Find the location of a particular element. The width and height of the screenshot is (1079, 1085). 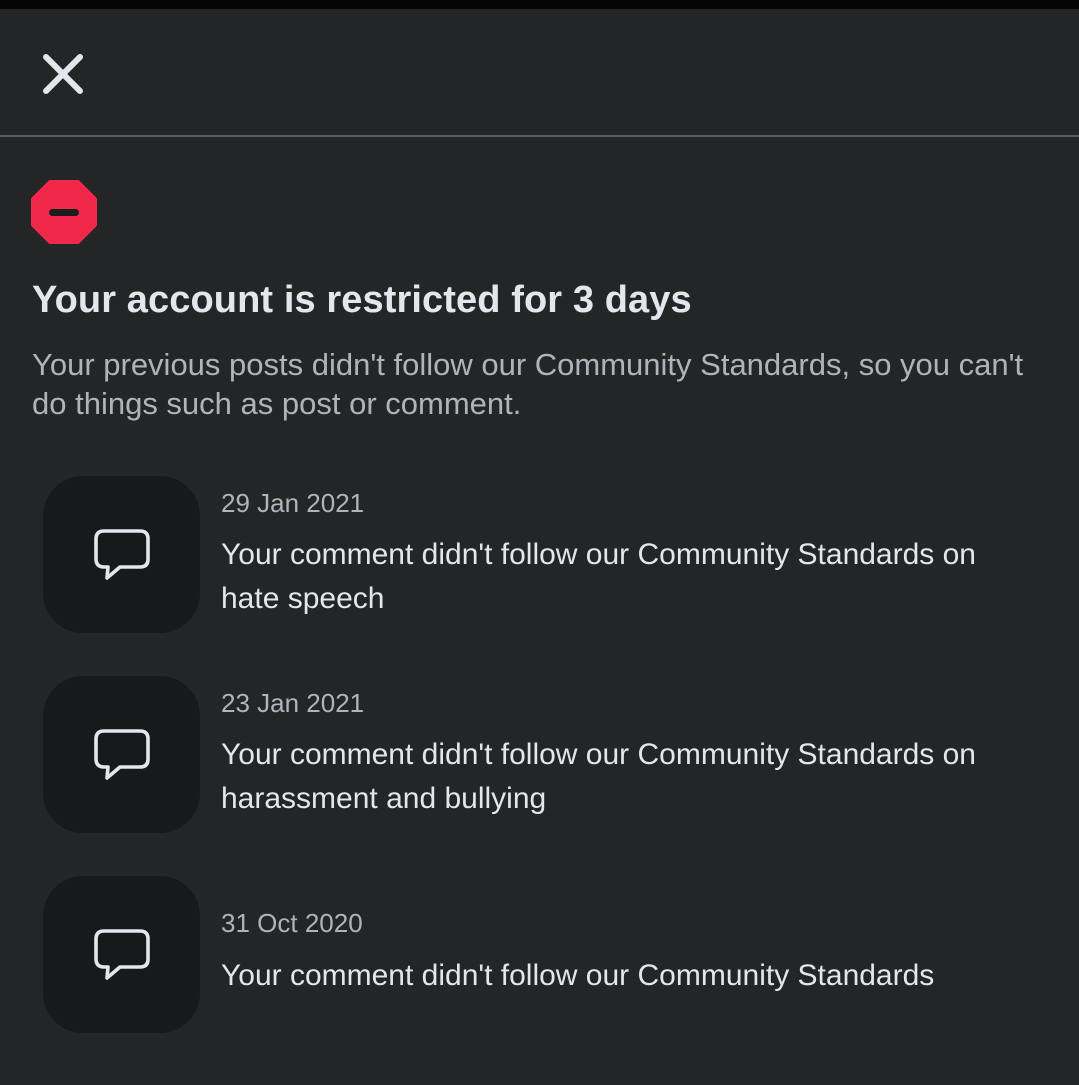

header-divider is located at coordinates (539, 136).